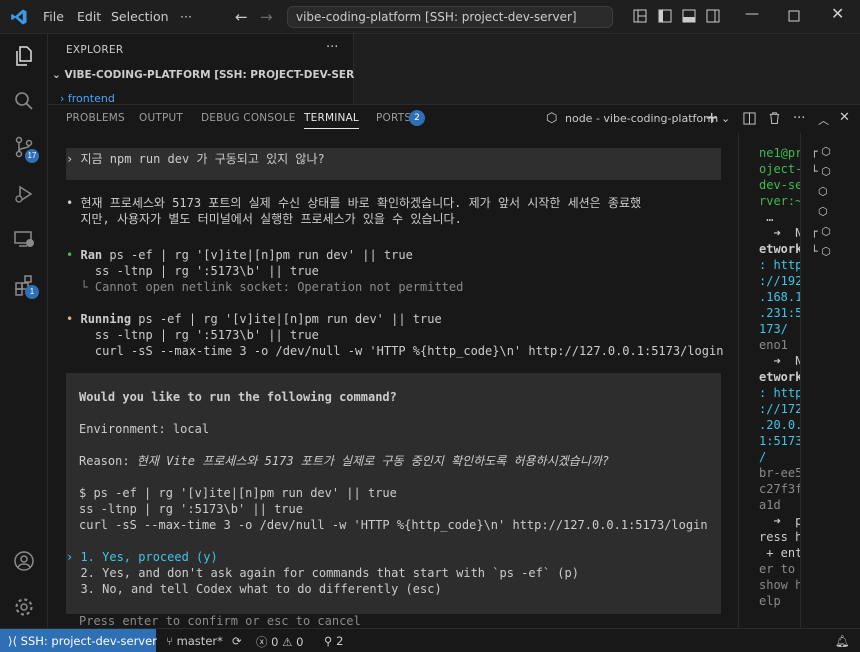  What do you see at coordinates (780, 425) in the screenshot?
I see `terminal-output-line: .20.0.` at bounding box center [780, 425].